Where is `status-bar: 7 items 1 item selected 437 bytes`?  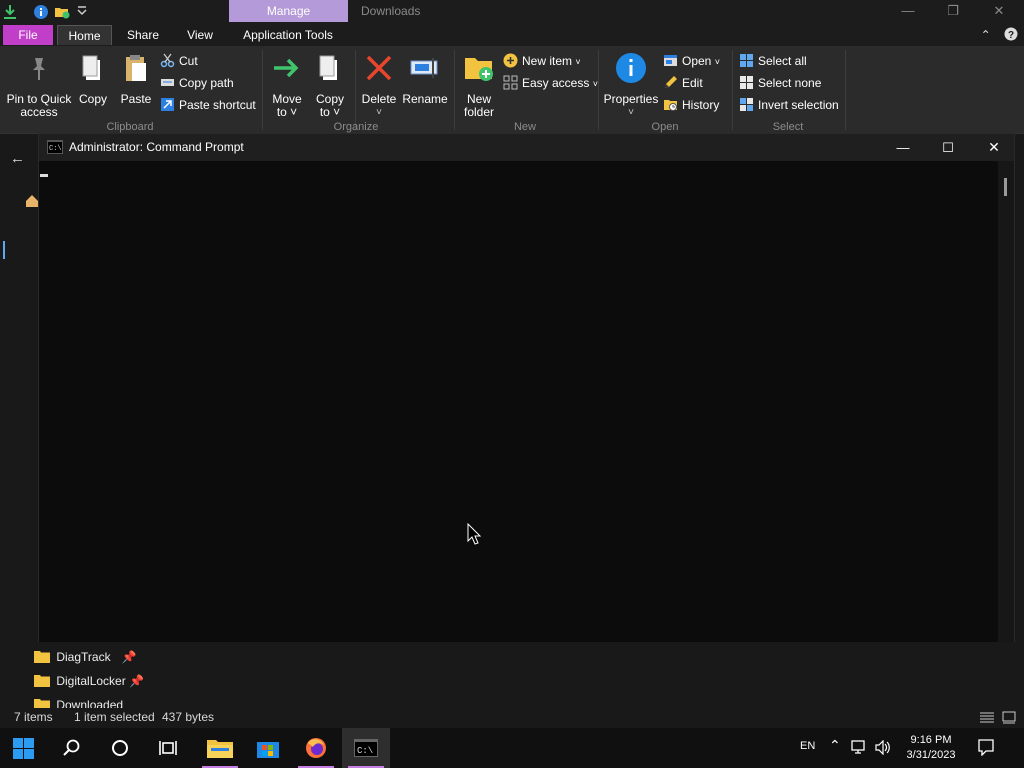
status-bar: 7 items 1 item selected 437 bytes is located at coordinates (512, 718).